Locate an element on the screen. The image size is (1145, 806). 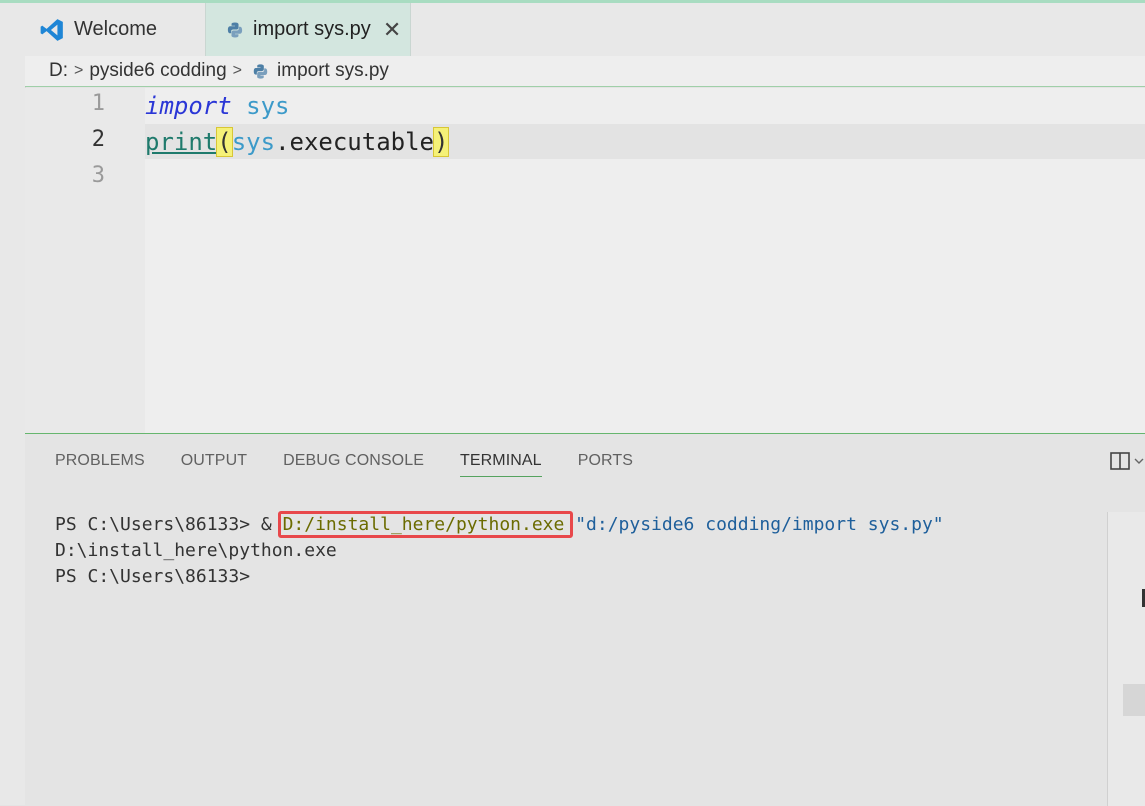
terminal-line-3: PS C:\Users\86133> is located at coordinates (153, 576).